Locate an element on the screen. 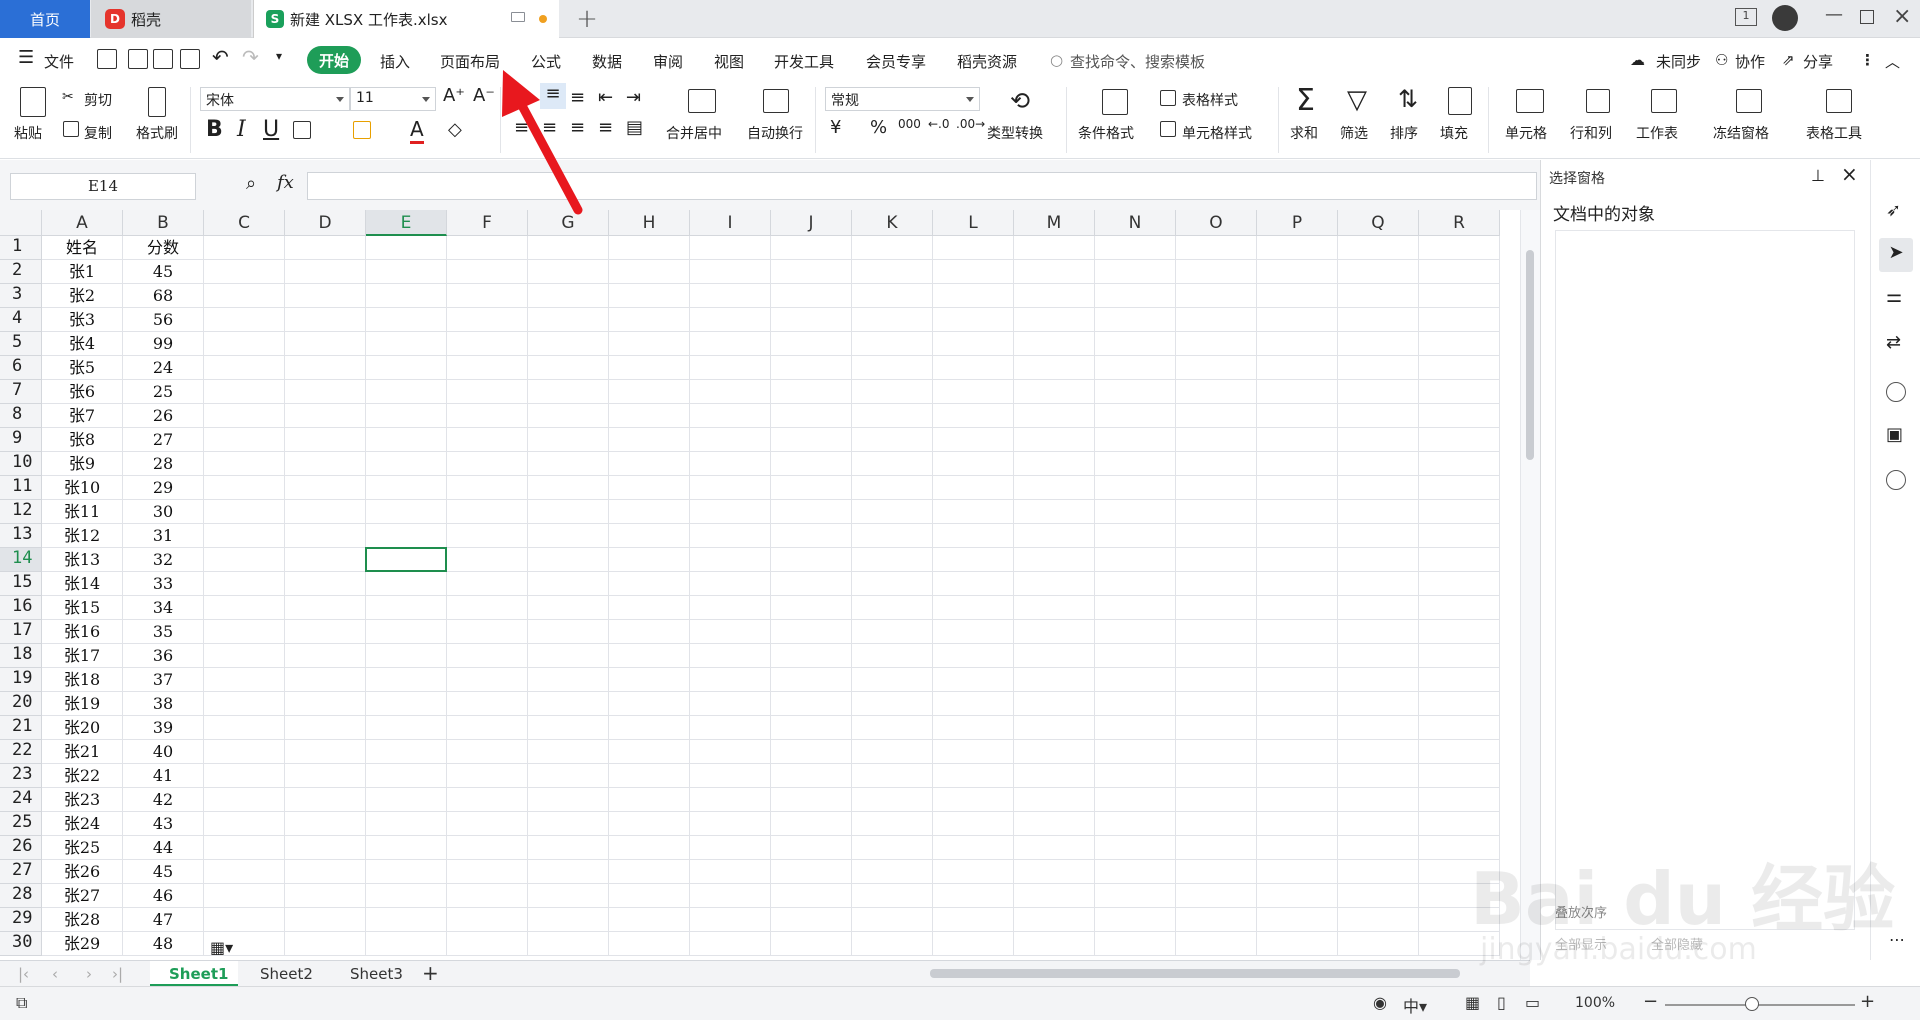 Image resolution: width=1920 pixels, height=1020 pixels. table-cell: 34 is located at coordinates (163, 608).